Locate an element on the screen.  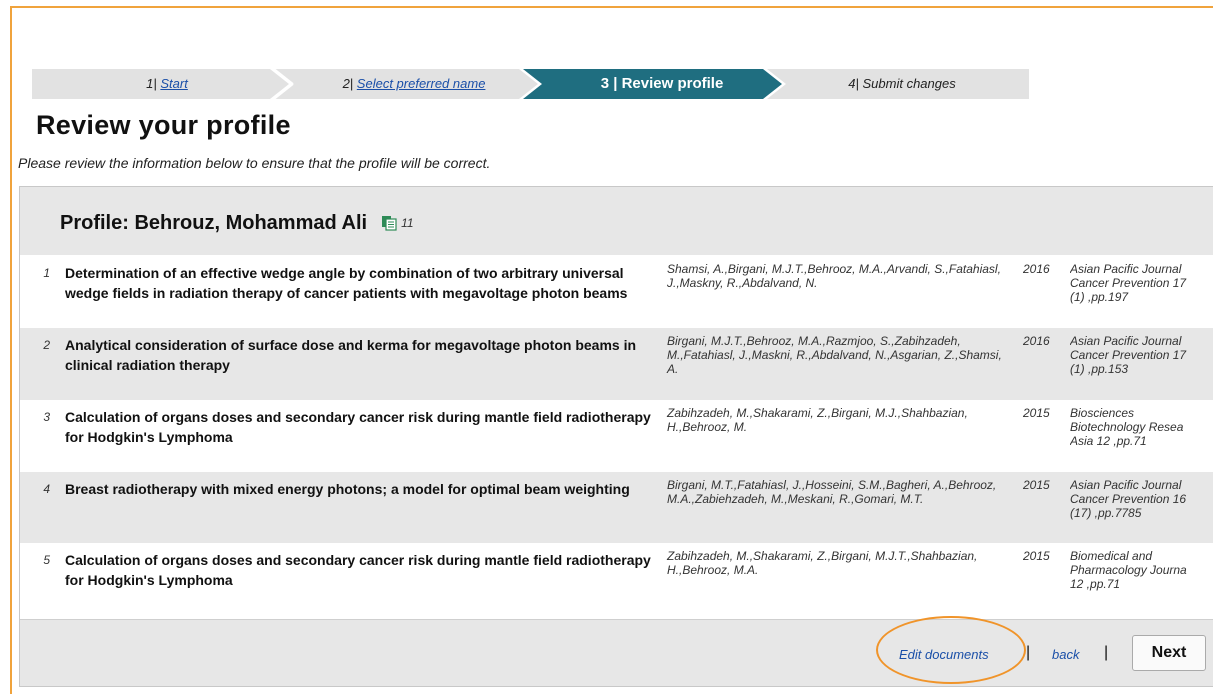
step-2: 2| Select preferred name is located at coordinates (414, 84).